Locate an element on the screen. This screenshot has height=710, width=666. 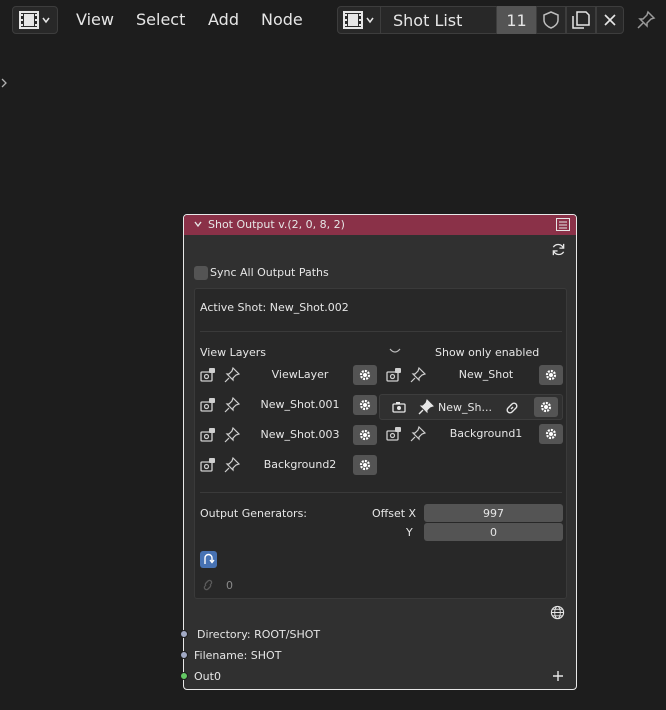
close-icon is located at coordinates (610, 20).